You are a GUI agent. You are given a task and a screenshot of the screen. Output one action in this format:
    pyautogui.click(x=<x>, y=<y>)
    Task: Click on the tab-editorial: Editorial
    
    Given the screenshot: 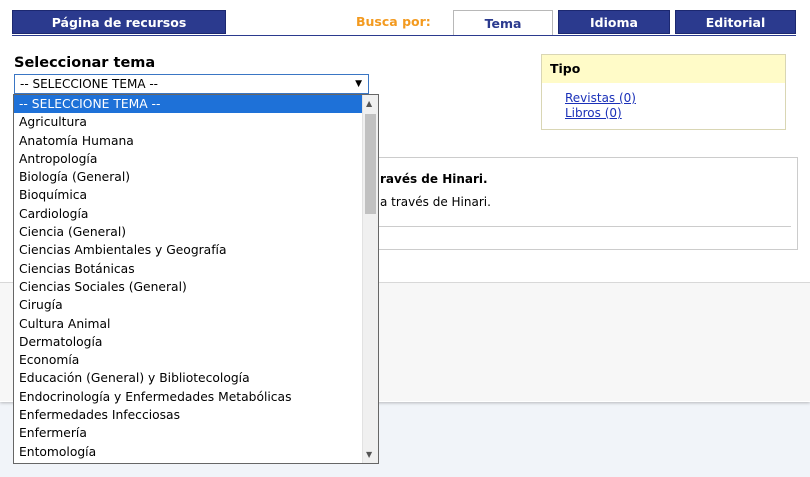 What is the action you would take?
    pyautogui.click(x=735, y=22)
    